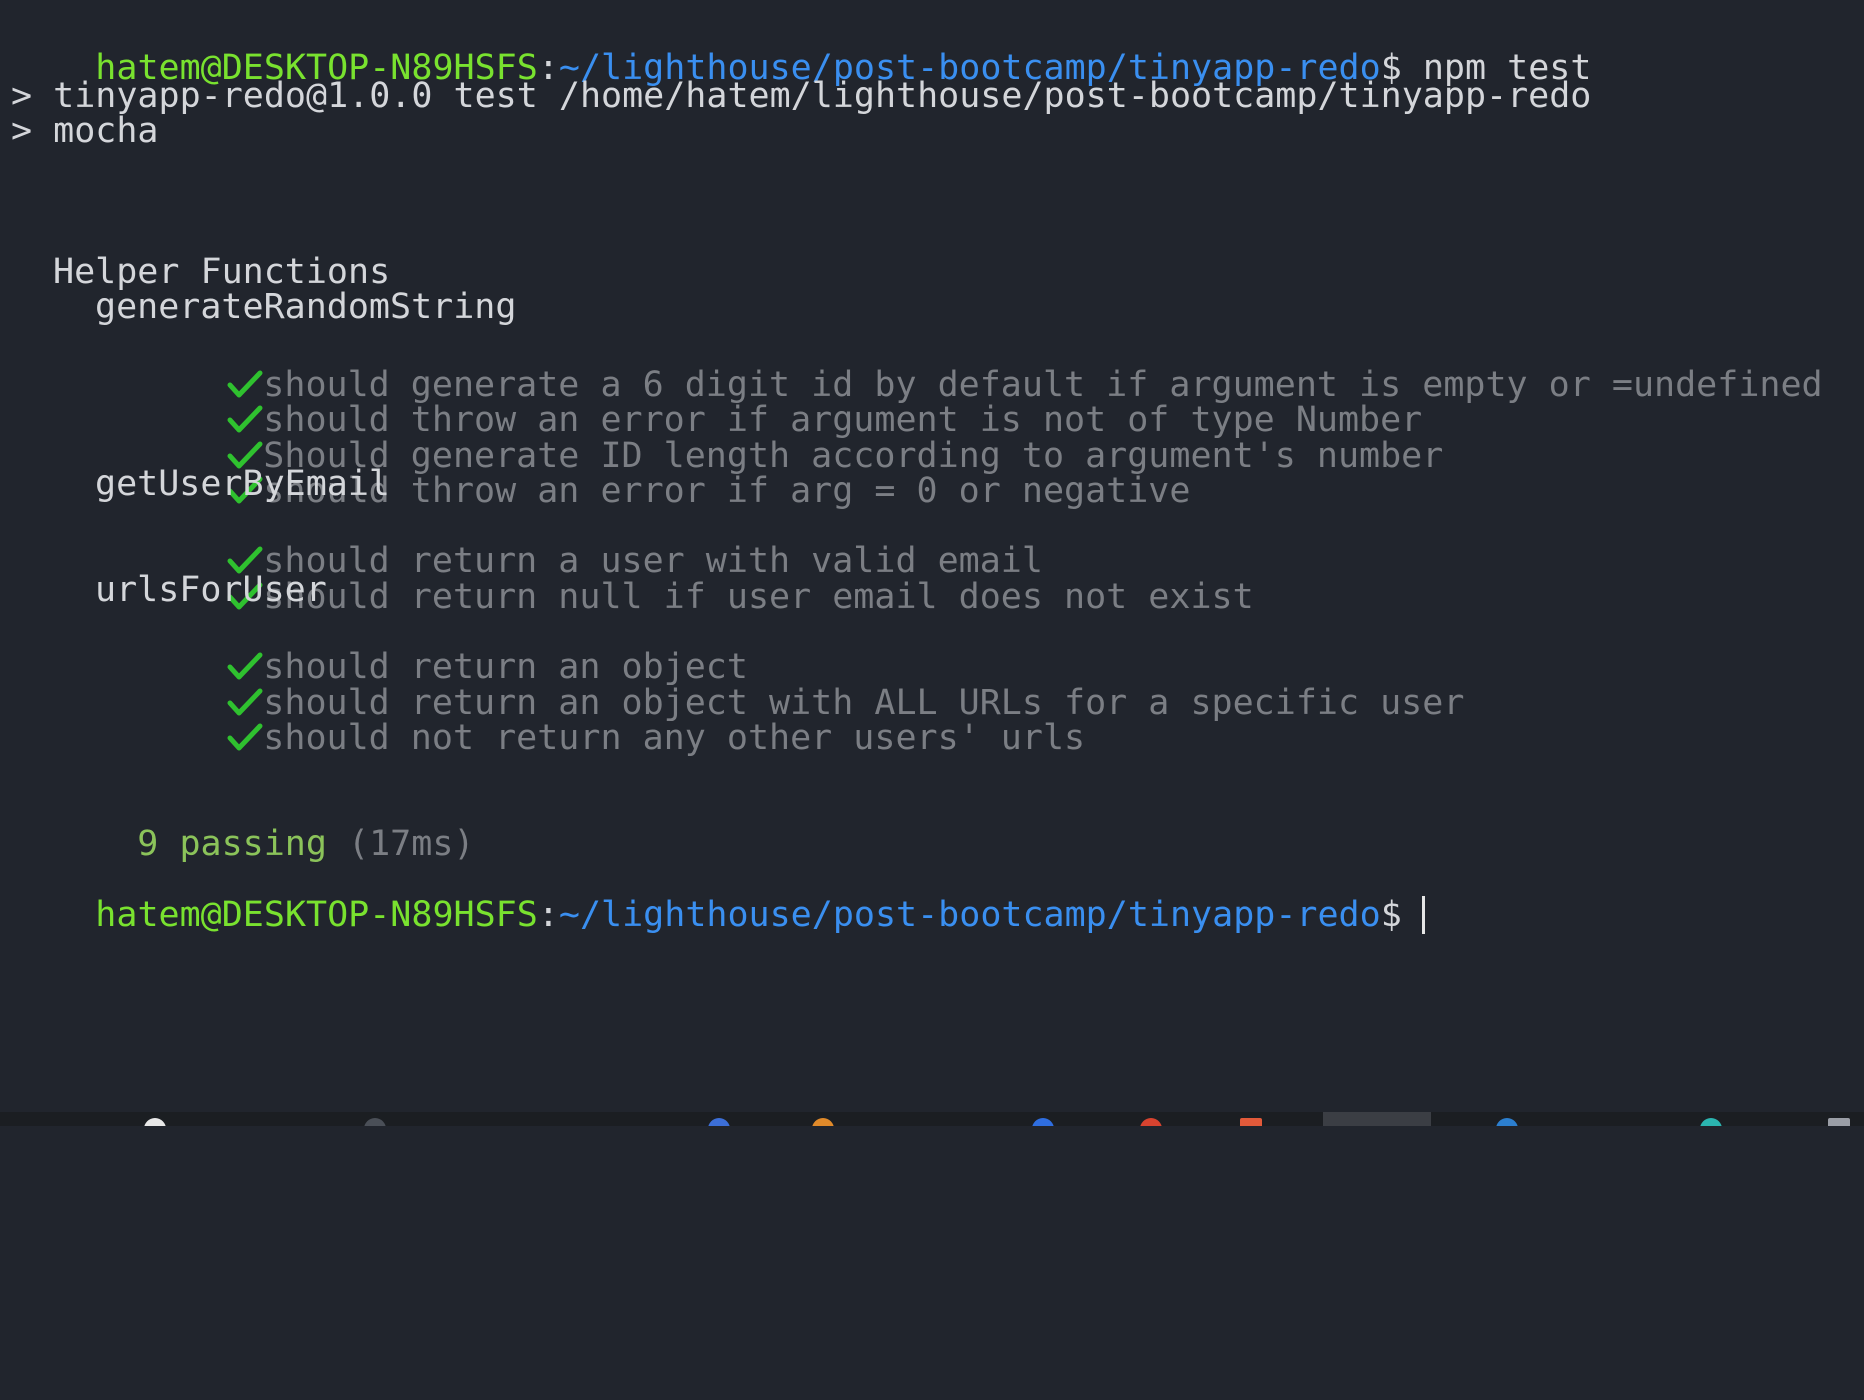  Describe the element at coordinates (1391, 915) in the screenshot. I see `prompt-dollar: $` at that location.